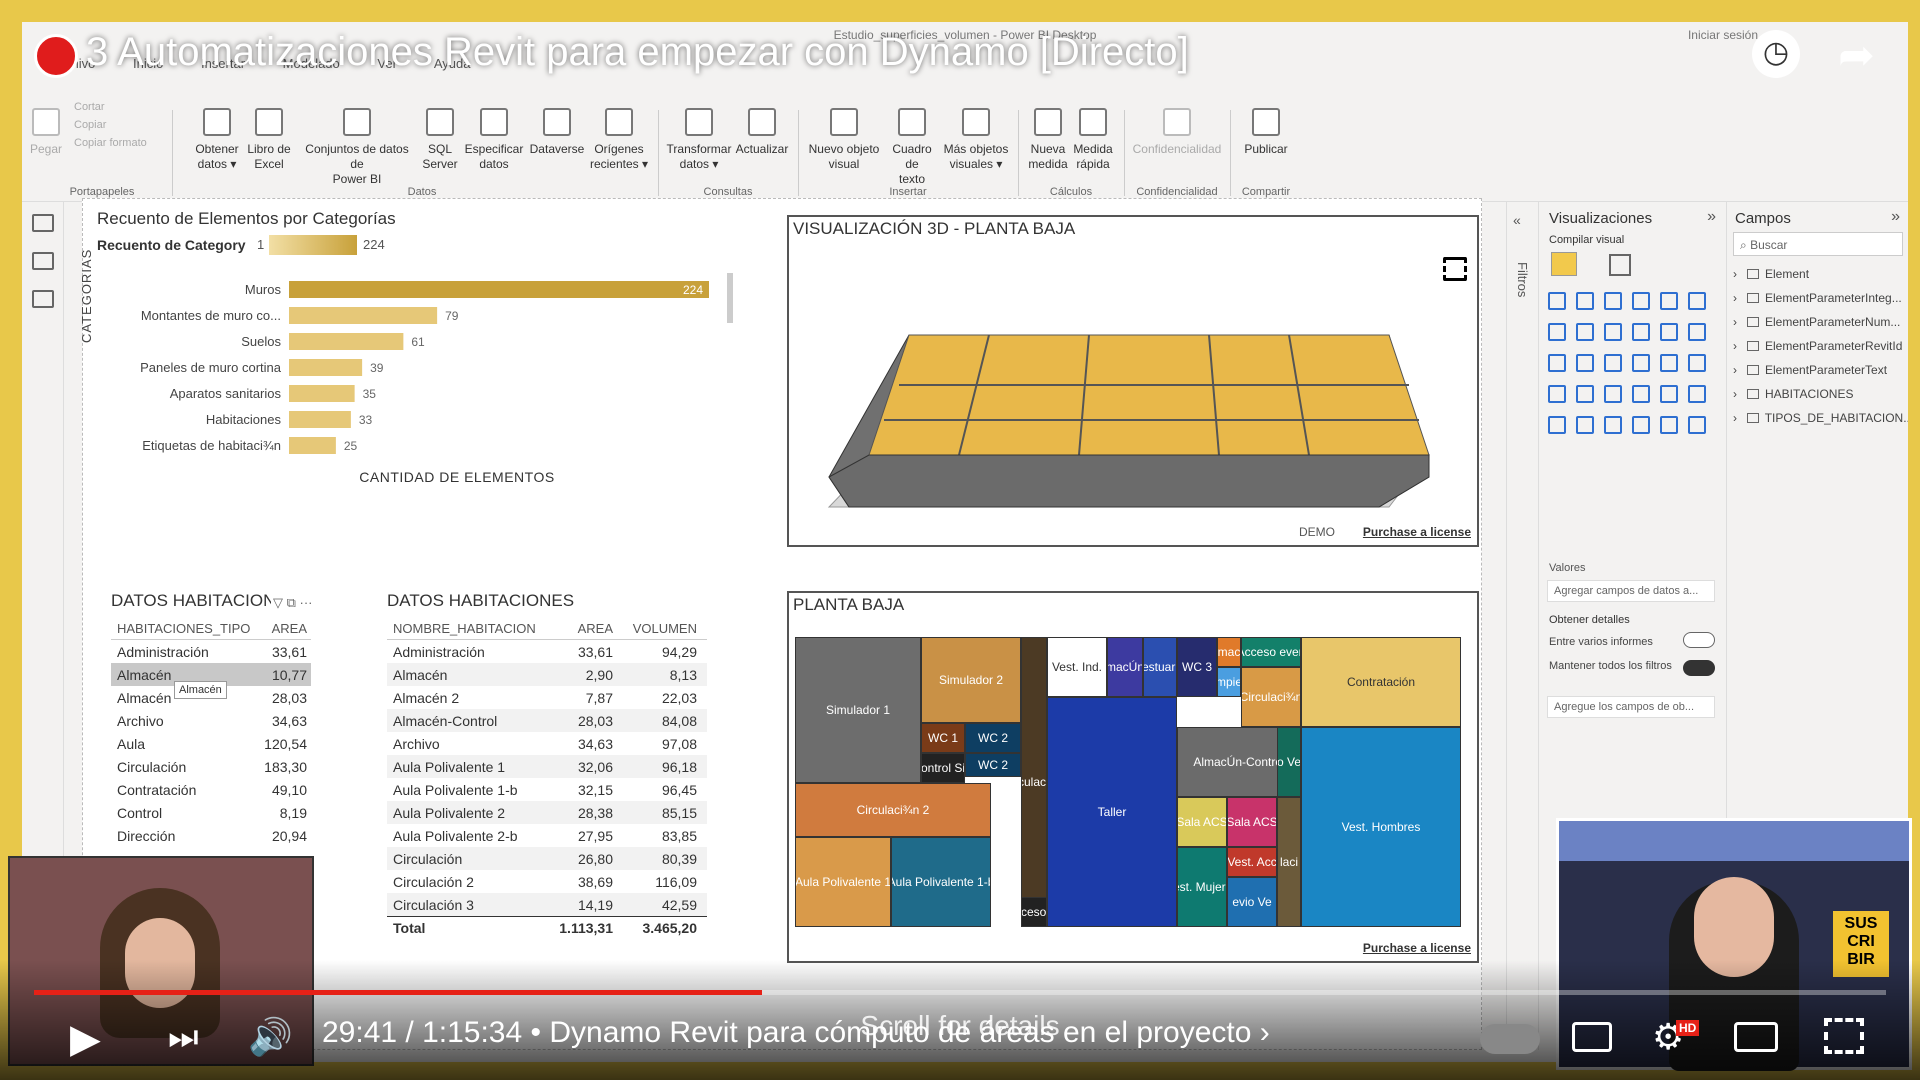 This screenshot has height=1080, width=1920. What do you see at coordinates (1557, 301) in the screenshot?
I see `stacked-bar-icon` at bounding box center [1557, 301].